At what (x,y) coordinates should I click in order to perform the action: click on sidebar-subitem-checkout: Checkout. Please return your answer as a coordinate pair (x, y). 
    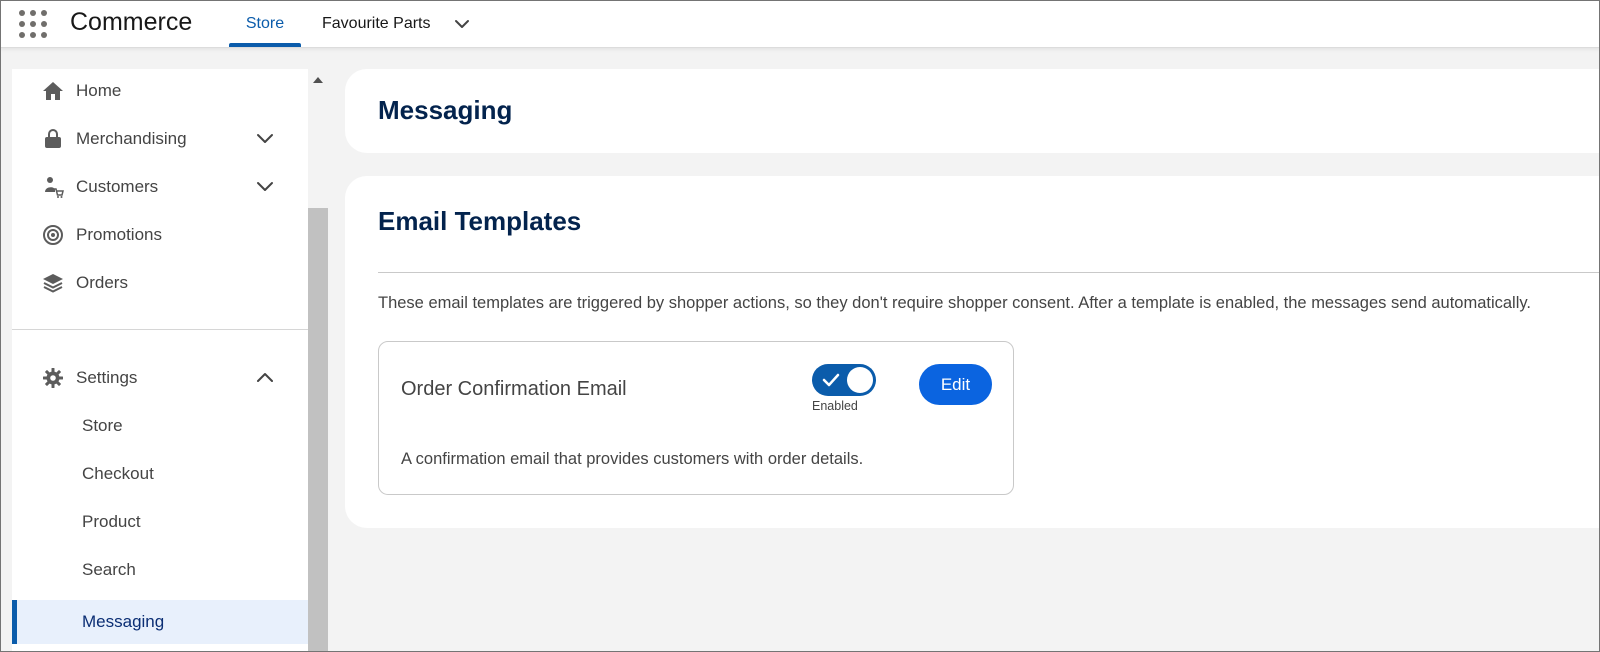
    Looking at the image, I should click on (160, 474).